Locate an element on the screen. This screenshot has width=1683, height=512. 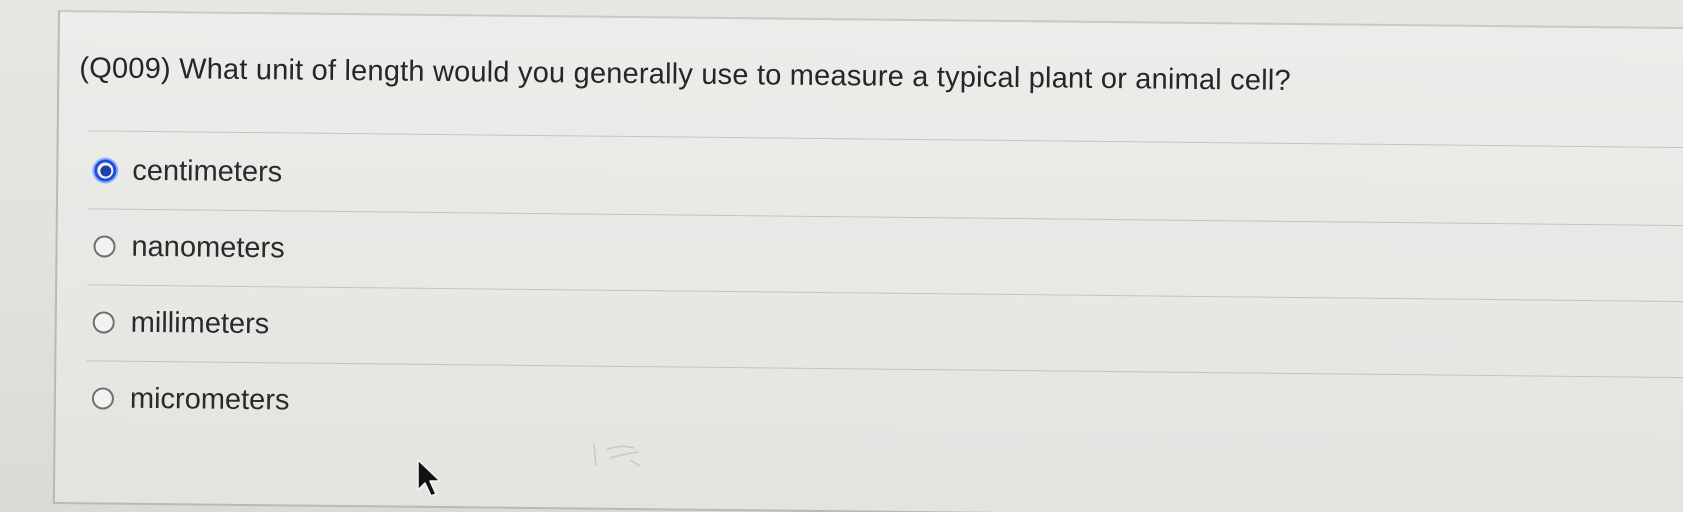
option-centimeters: centimeters is located at coordinates (188, 171).